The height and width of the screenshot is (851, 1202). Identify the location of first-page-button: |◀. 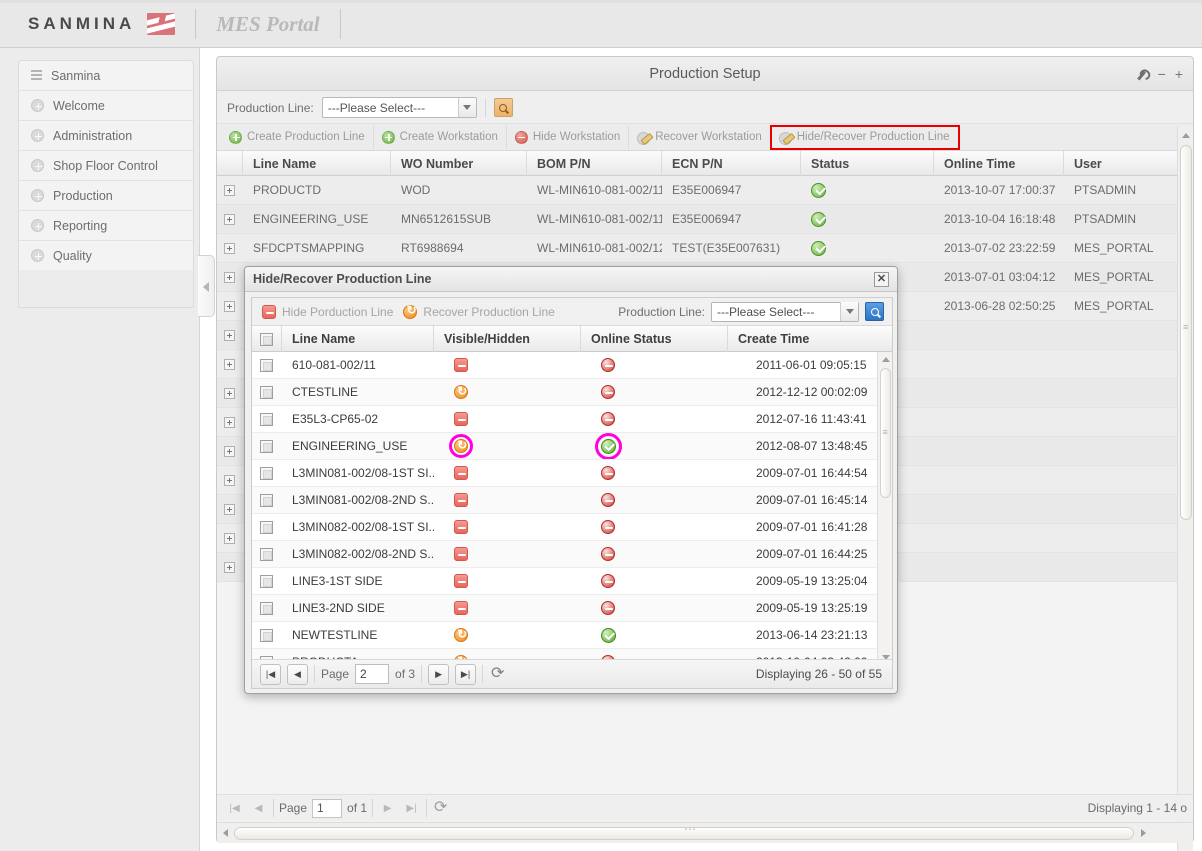
(270, 674).